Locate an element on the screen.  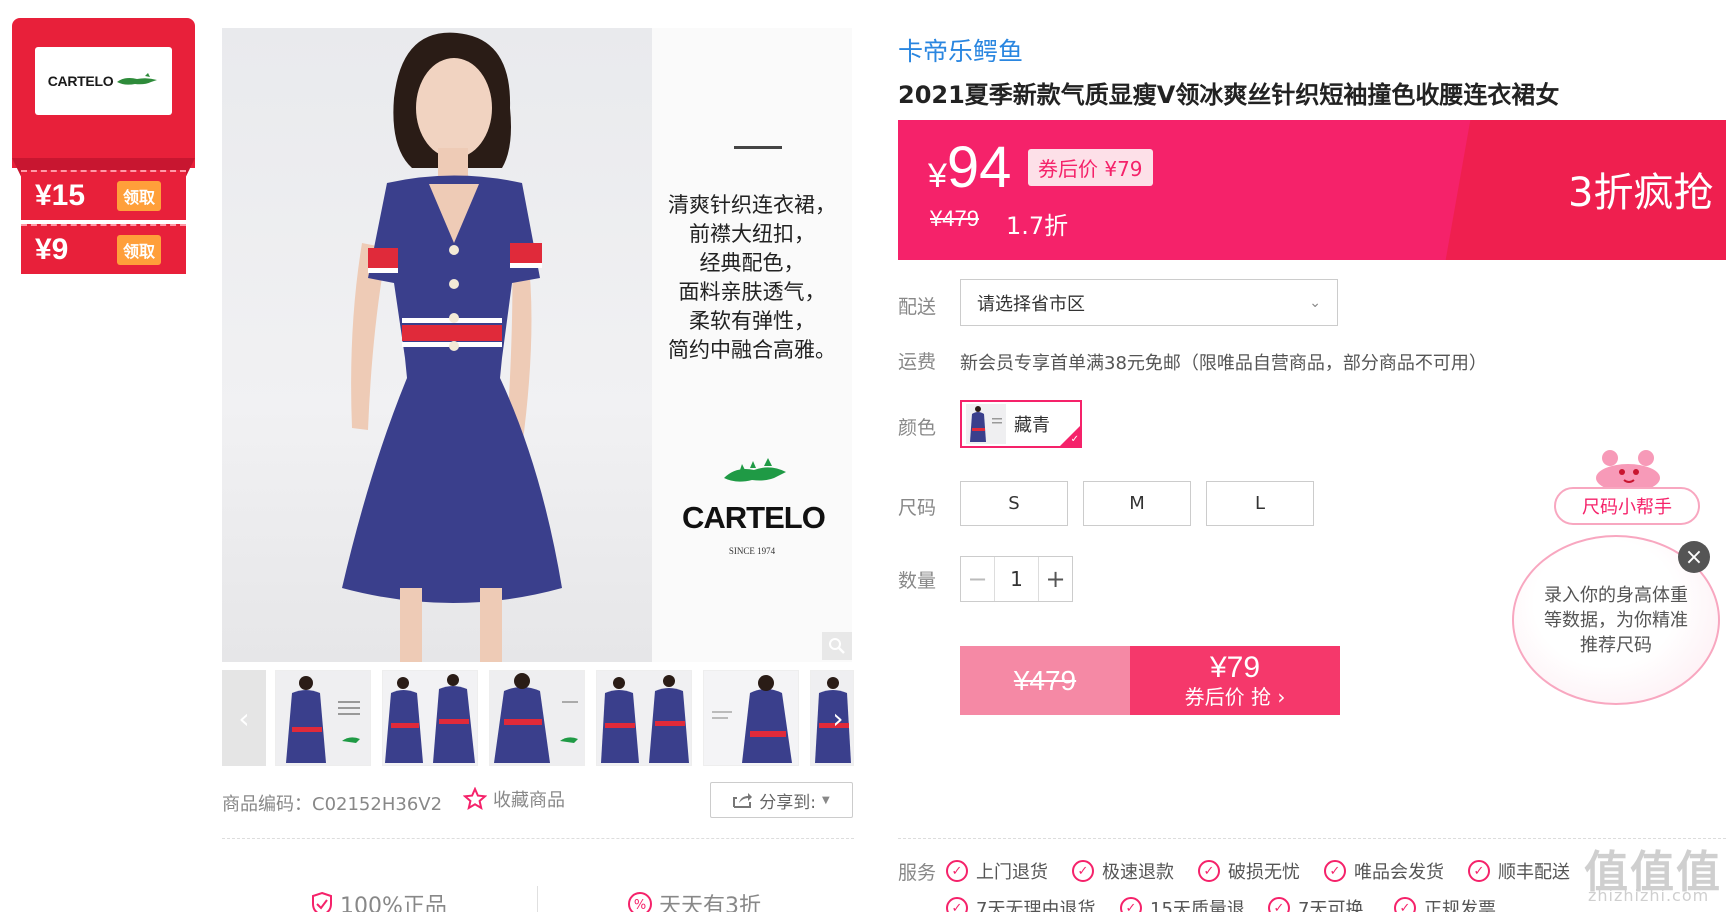
promise-authentic: 100%正品 is located at coordinates (378, 900).